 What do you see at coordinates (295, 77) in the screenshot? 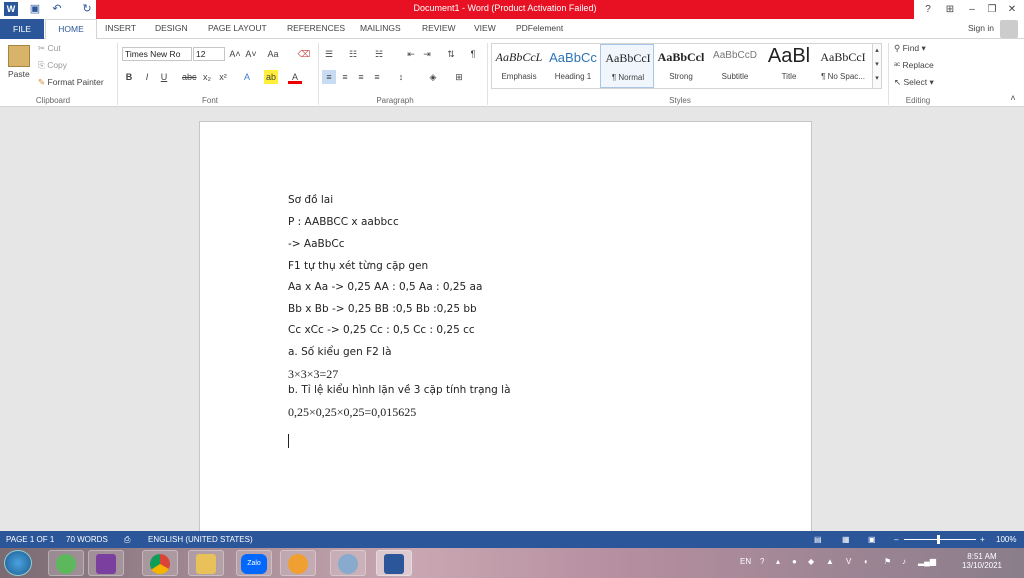
I see `font-color-icon: A` at bounding box center [295, 77].